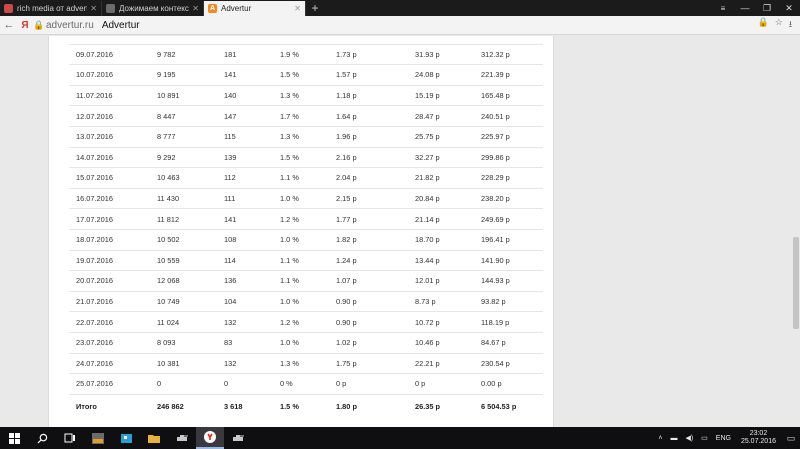 Image resolution: width=800 pixels, height=449 pixels. What do you see at coordinates (94, 54) in the screenshot?
I see `cell-date: 09.07.2016` at bounding box center [94, 54].